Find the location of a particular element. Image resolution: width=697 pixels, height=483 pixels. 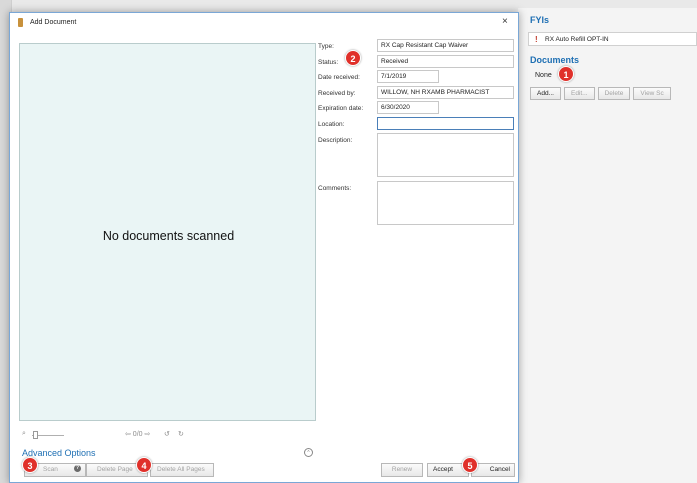

location-label: Location: is located at coordinates (331, 124).